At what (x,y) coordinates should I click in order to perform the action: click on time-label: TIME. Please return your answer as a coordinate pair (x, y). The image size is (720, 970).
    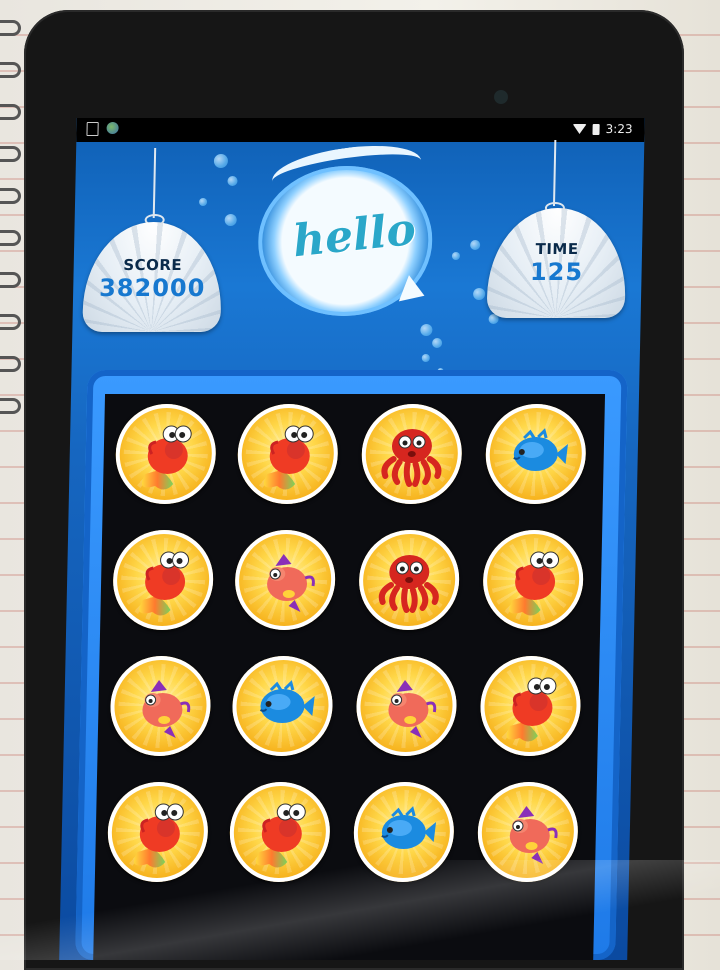
    Looking at the image, I should click on (557, 249).